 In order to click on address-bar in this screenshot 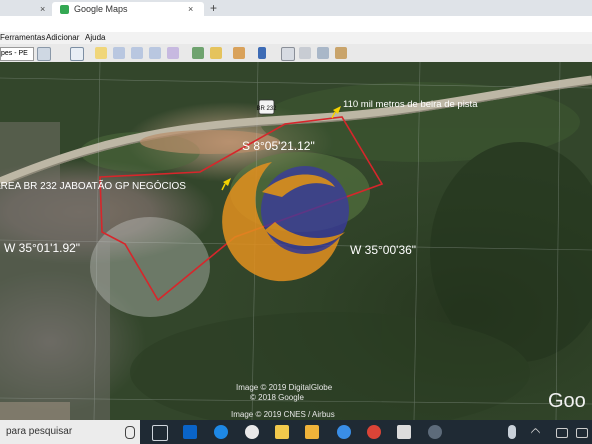, I will do `click(296, 24)`.